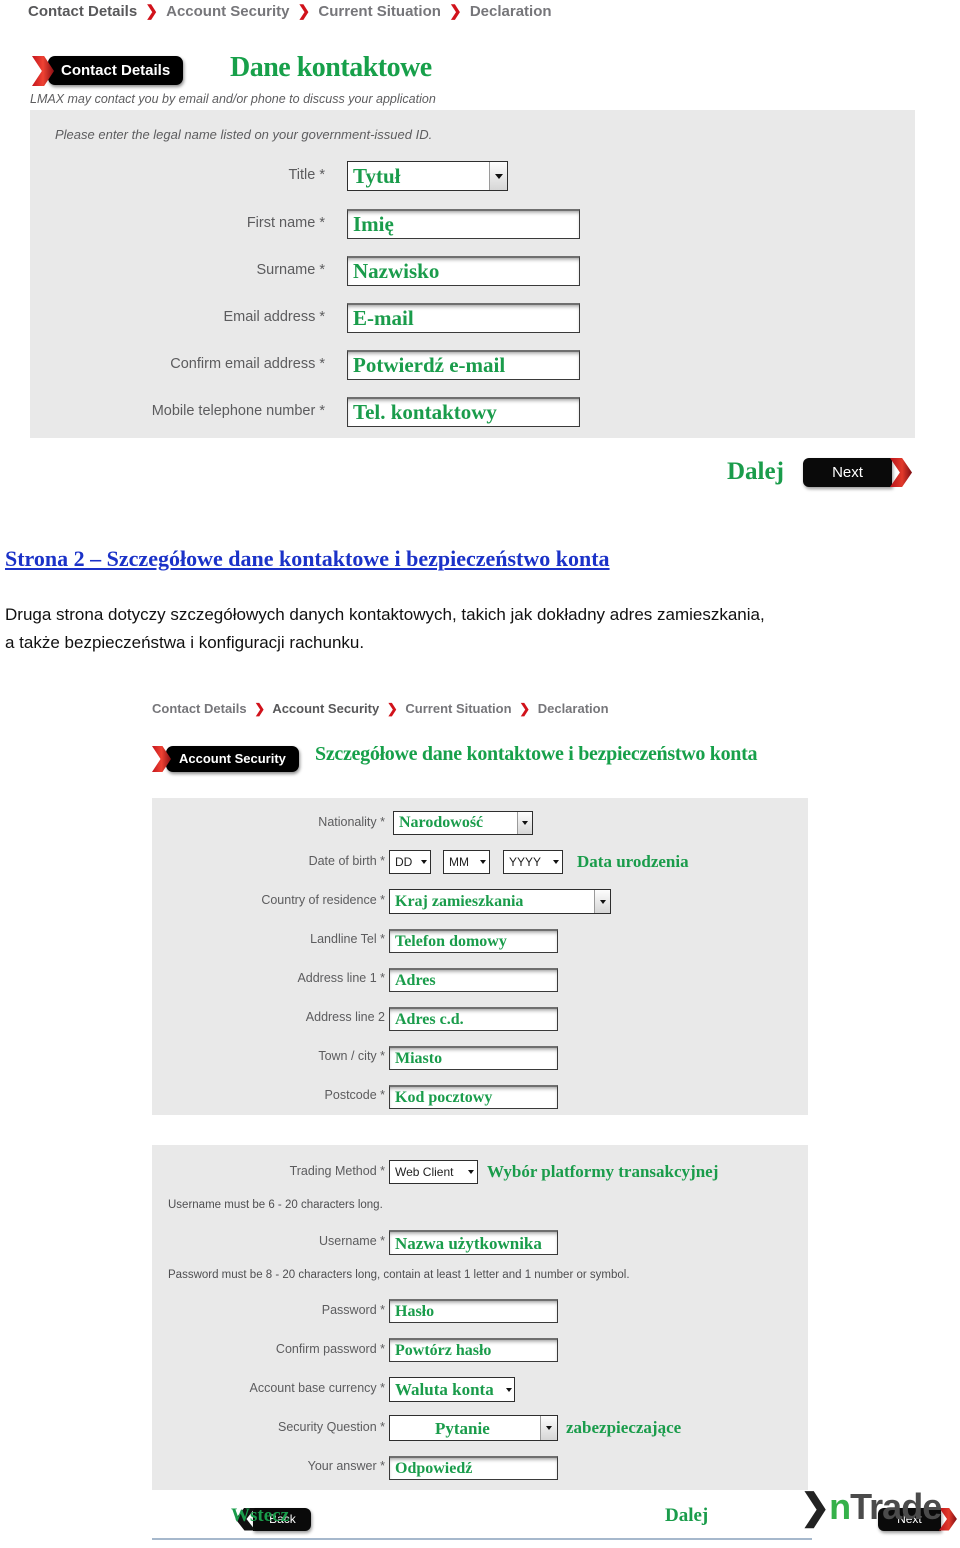 The image size is (960, 1548). I want to click on postcode-input: Kod pocztowy, so click(473, 1097).